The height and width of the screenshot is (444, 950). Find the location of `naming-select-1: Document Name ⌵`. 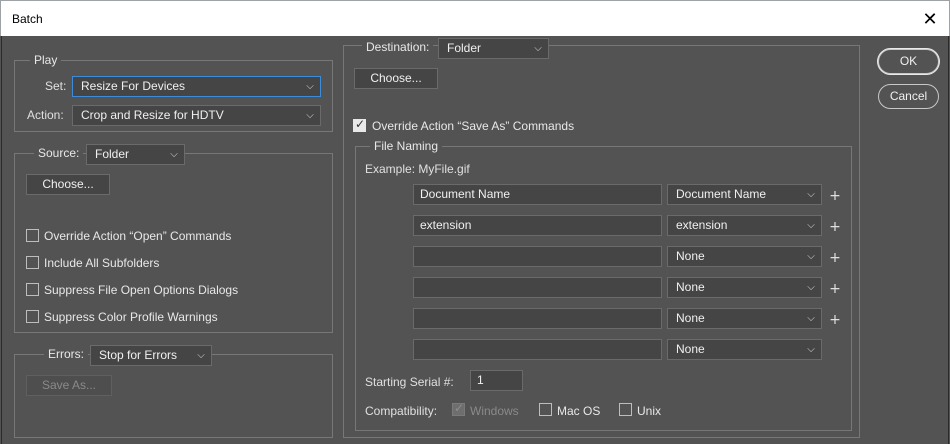

naming-select-1: Document Name ⌵ is located at coordinates (744, 194).